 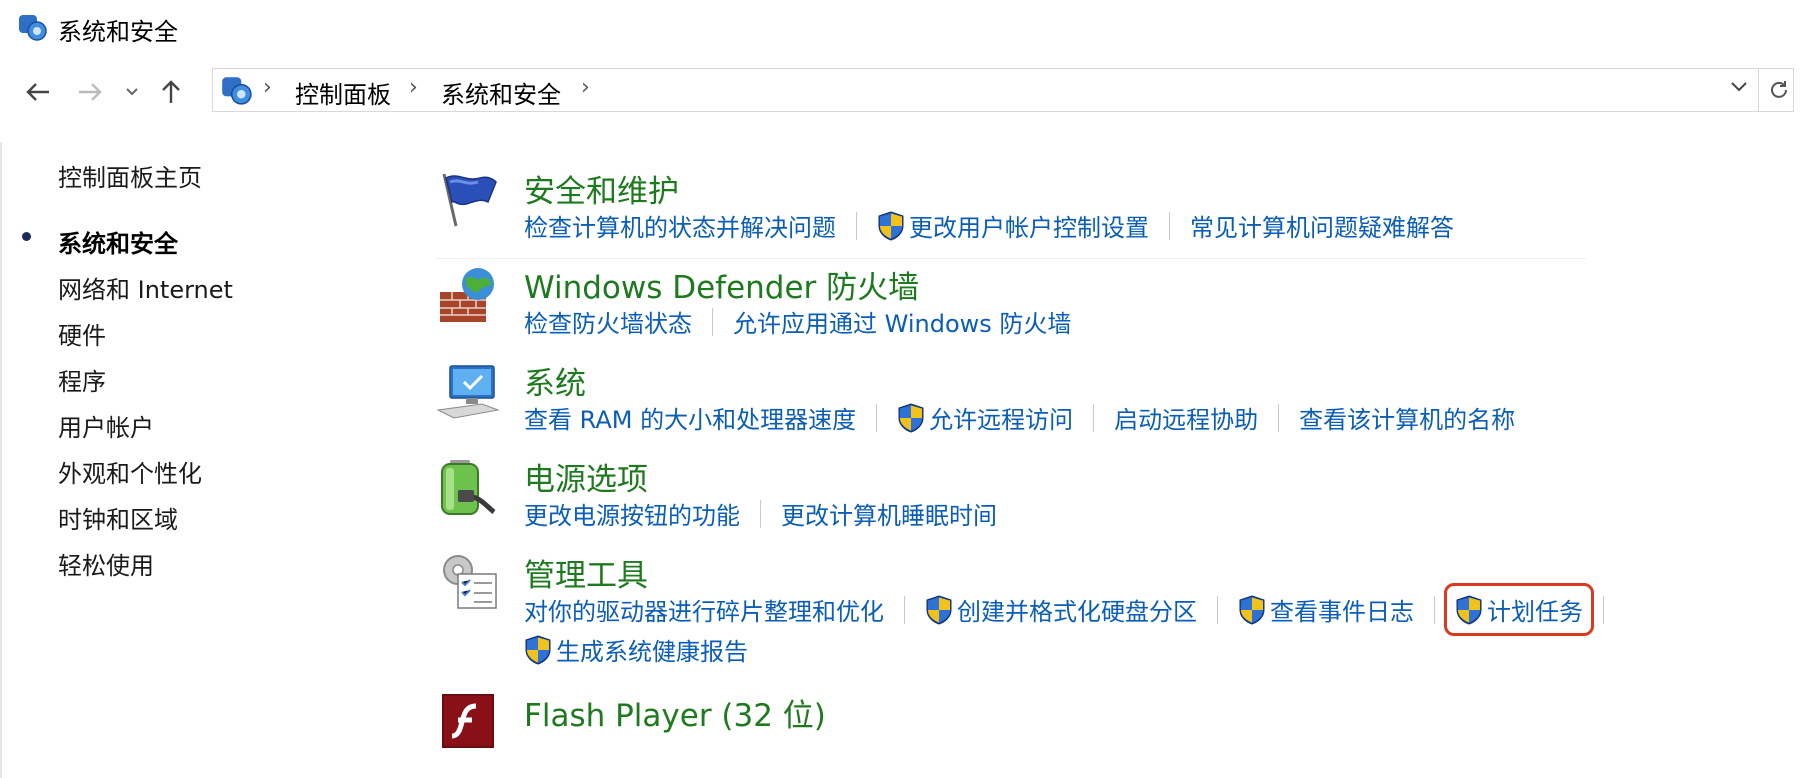 I want to click on link-power-button-function: 更改电源按钮的功能, so click(x=632, y=513).